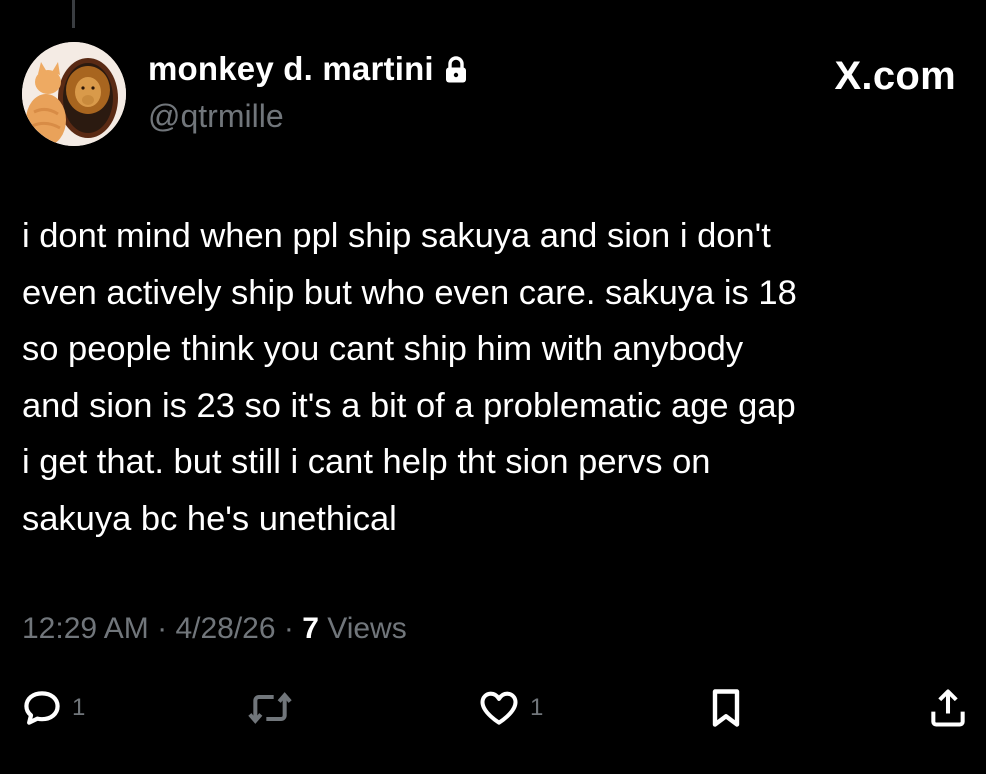 This screenshot has height=774, width=986. Describe the element at coordinates (291, 68) in the screenshot. I see `author-display-name: monkey d. martini` at that location.